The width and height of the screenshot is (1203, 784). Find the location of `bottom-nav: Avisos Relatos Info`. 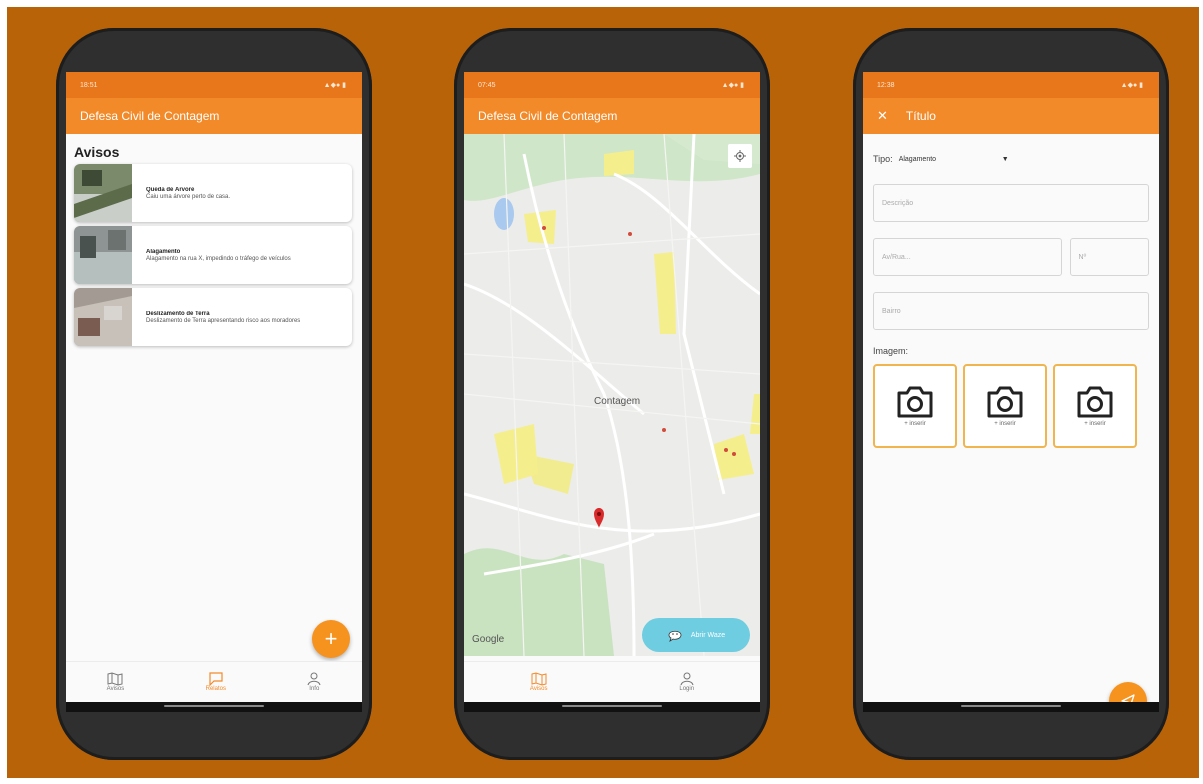

bottom-nav: Avisos Relatos Info is located at coordinates (214, 681).